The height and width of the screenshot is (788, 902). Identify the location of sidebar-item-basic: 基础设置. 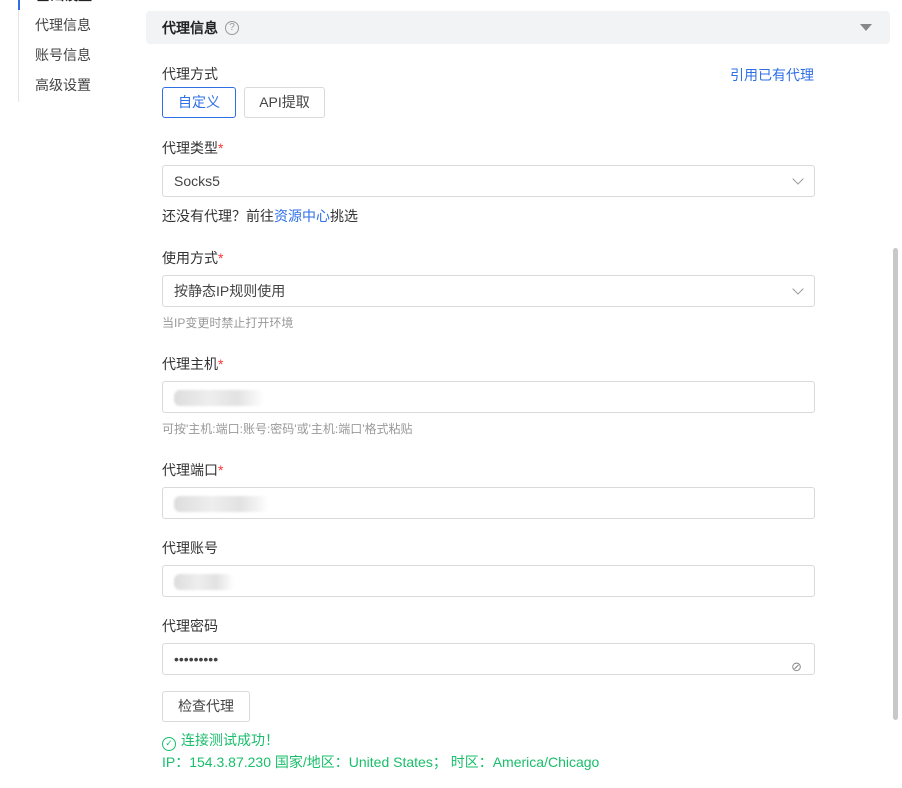
(73, 5).